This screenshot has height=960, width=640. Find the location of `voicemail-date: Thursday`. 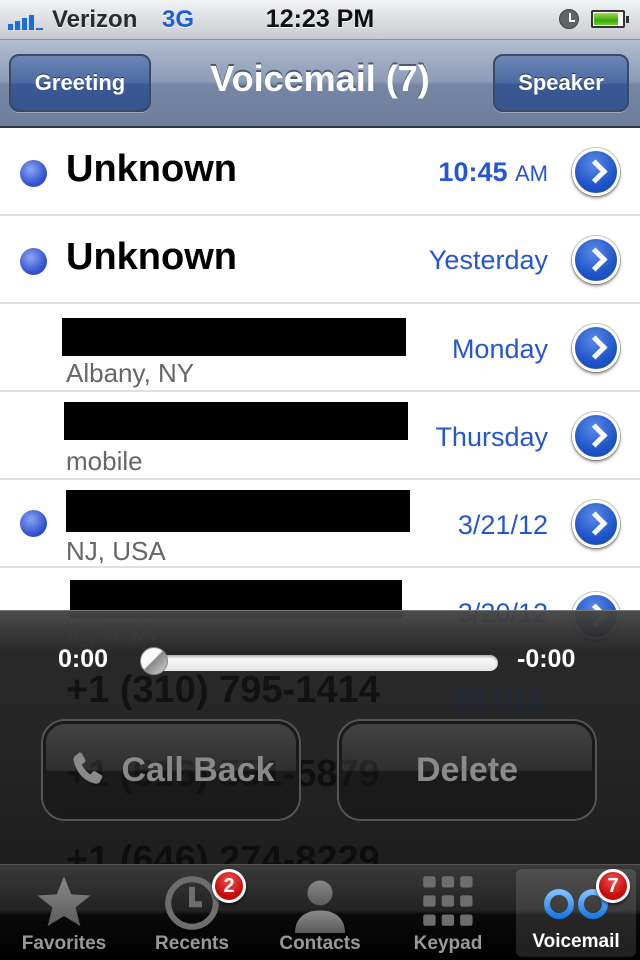

voicemail-date: Thursday is located at coordinates (491, 437).